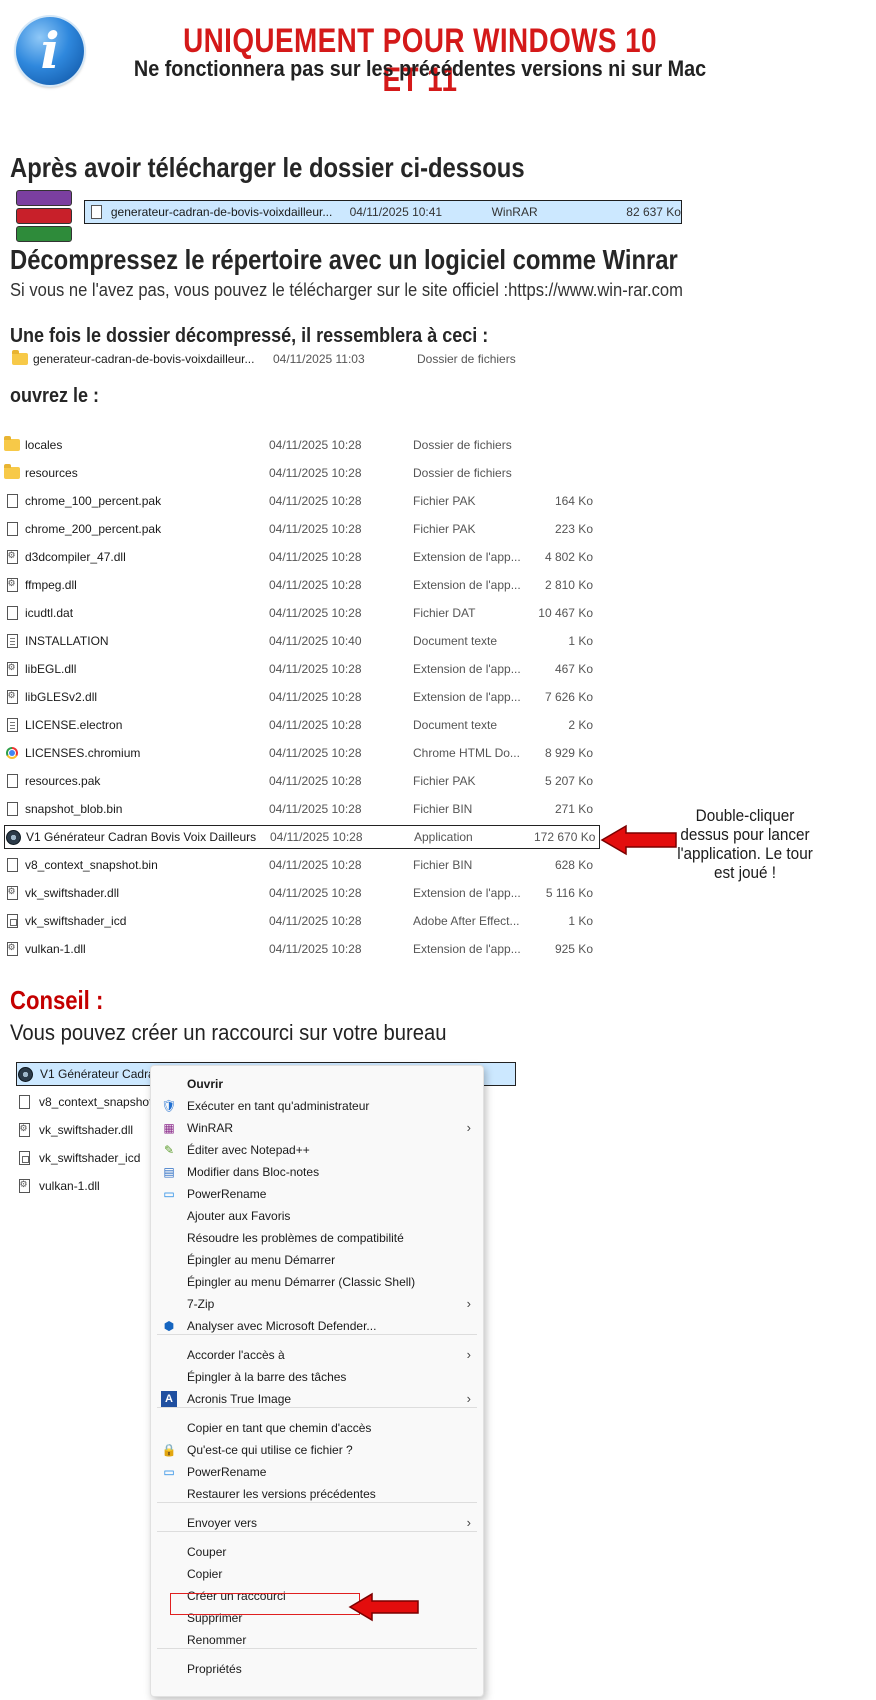 This screenshot has width=876, height=1700. I want to click on menu-item-7-zip: 7-Zip ›, so click(317, 1304).